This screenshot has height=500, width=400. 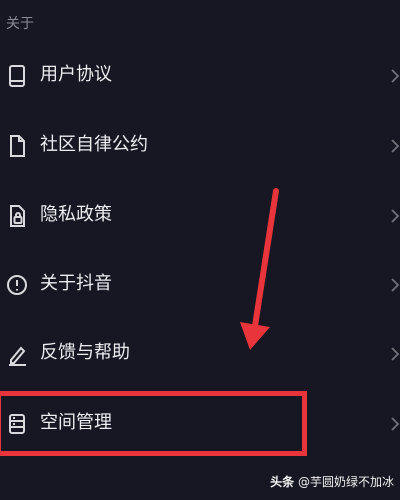 I want to click on menu-item-label: 用户协议, so click(x=76, y=74).